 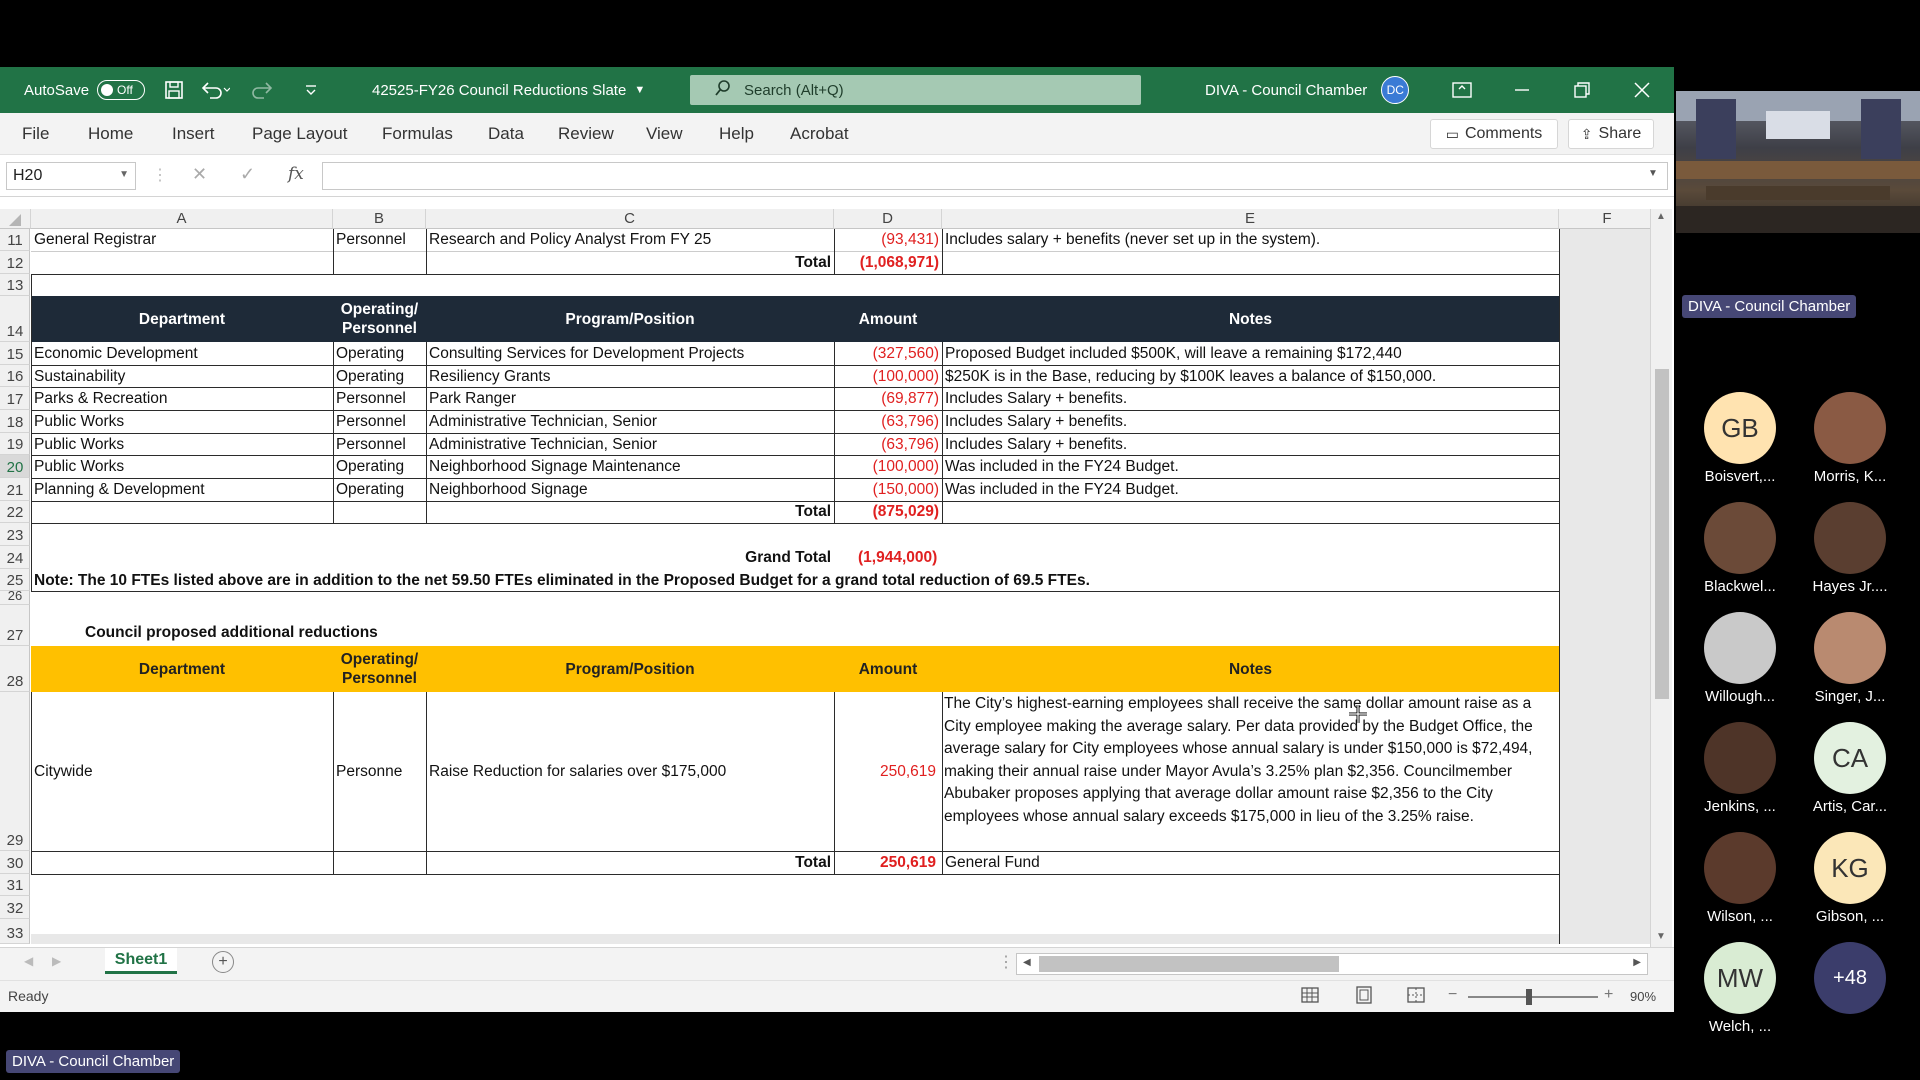 I want to click on cell-a16: Sustainability, so click(x=182, y=377).